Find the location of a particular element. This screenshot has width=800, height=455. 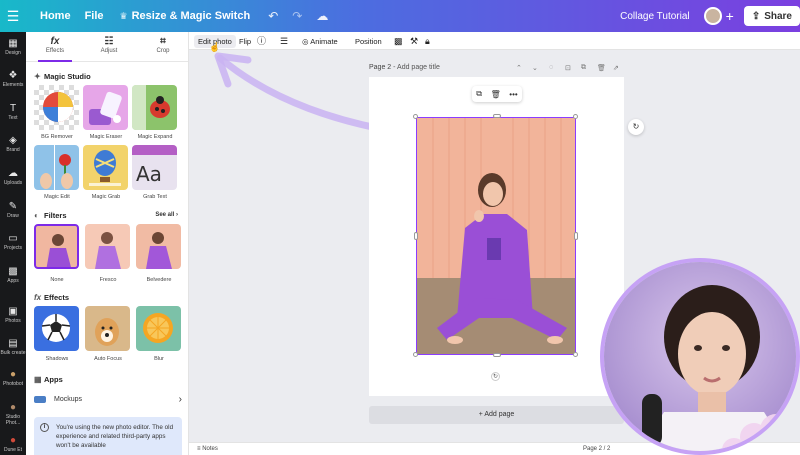

panel-tabs: fx Effects ☷ Adjust ⌗ Crop is located at coordinates (107, 47).